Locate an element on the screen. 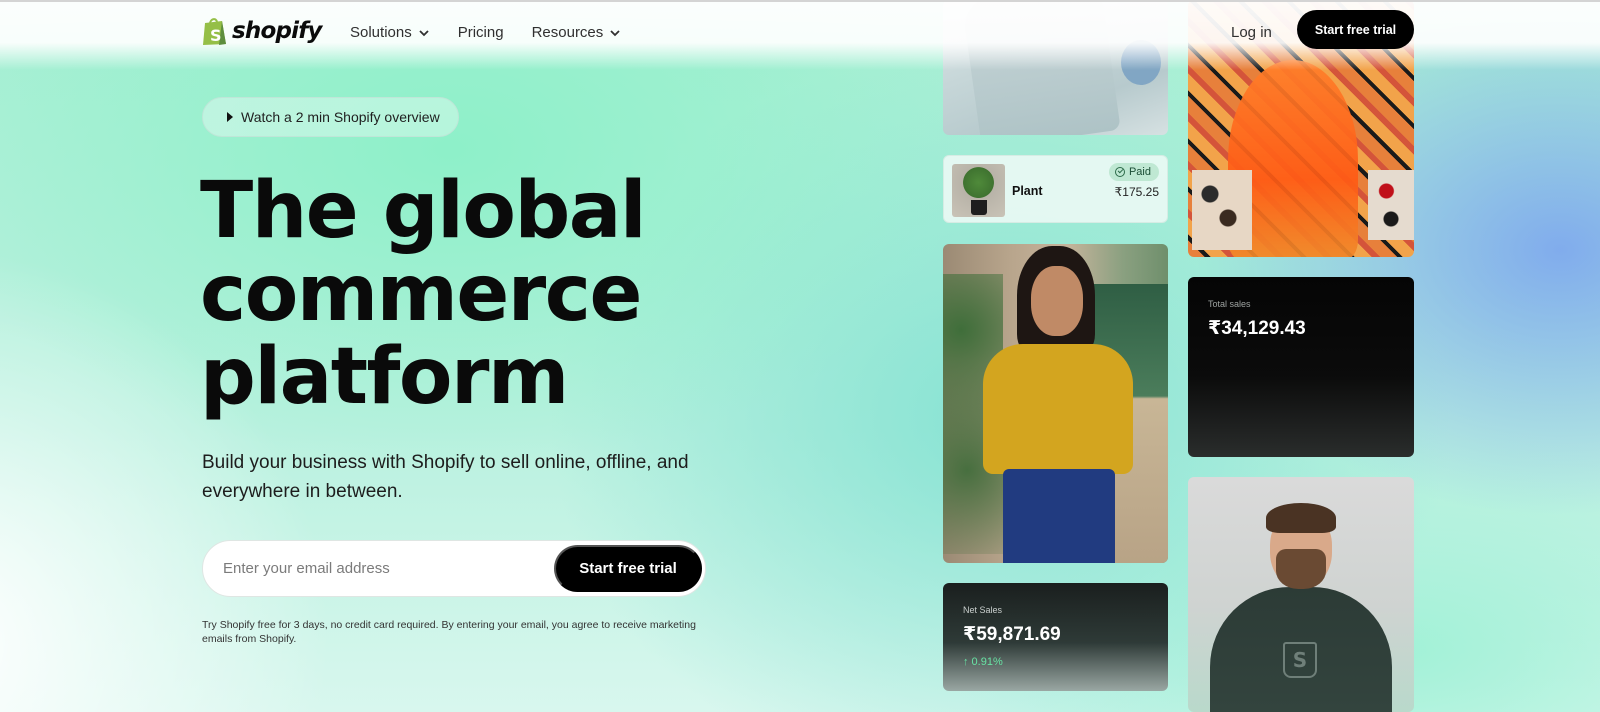  brand-name: shopify is located at coordinates (277, 31).